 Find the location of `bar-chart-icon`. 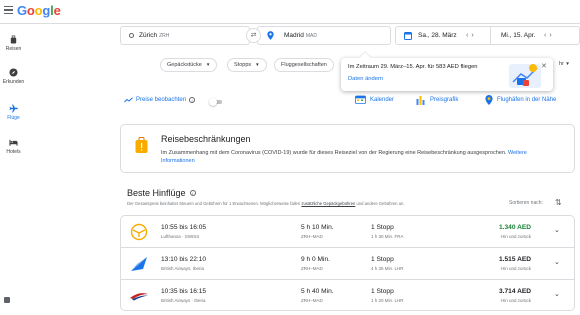

bar-chart-icon is located at coordinates (420, 100).